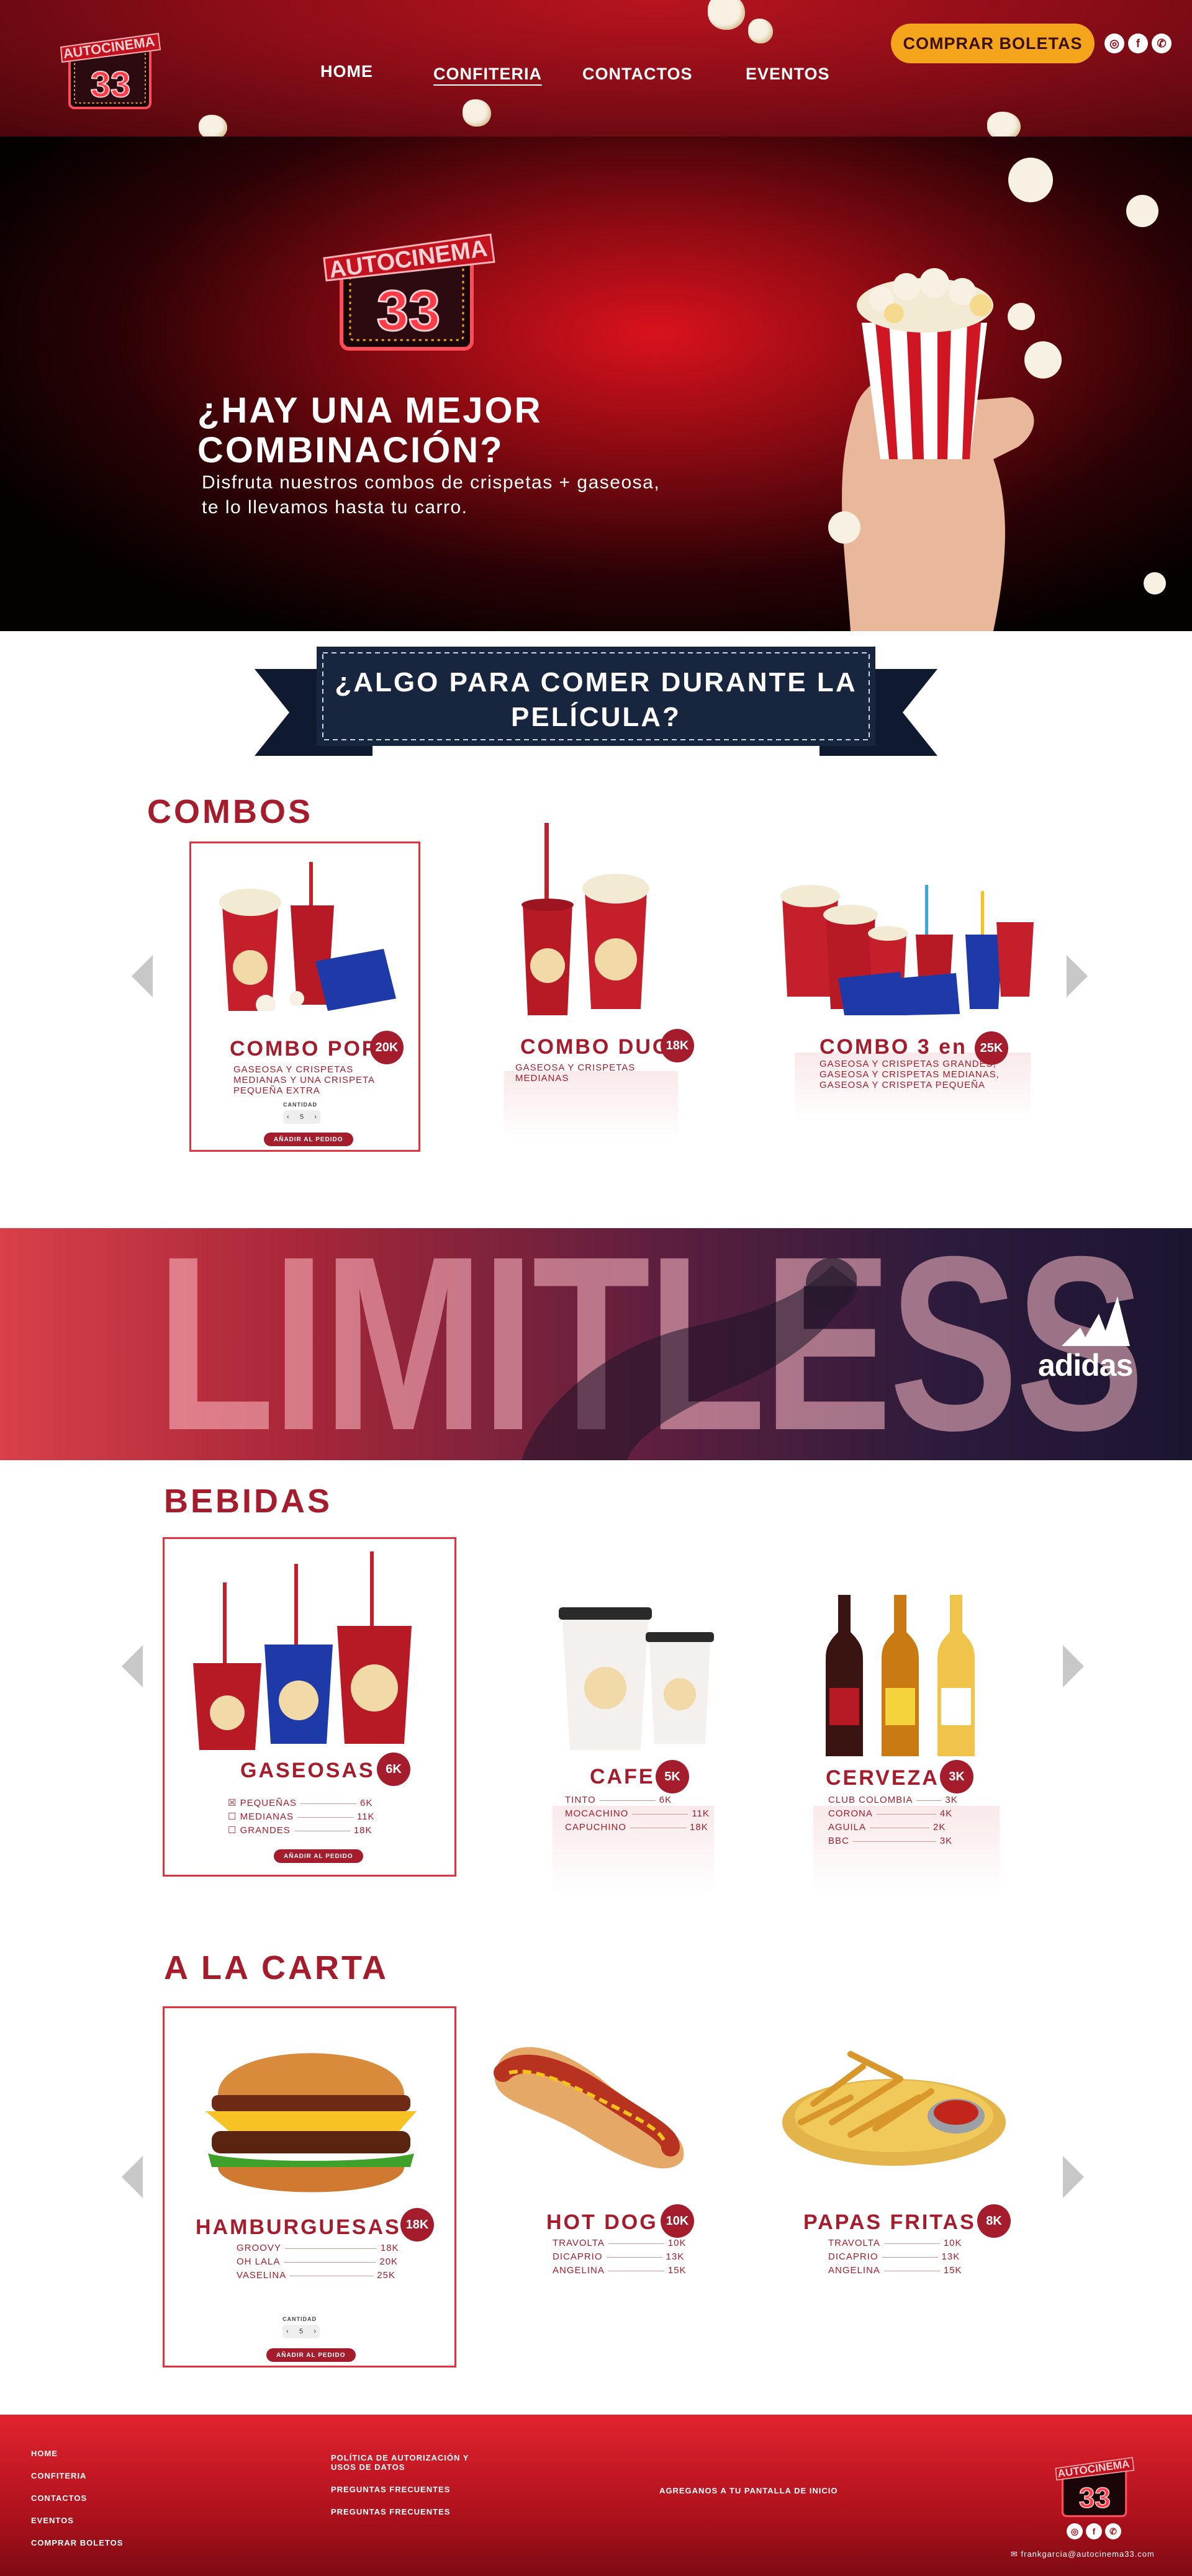 The image size is (1192, 2576). Describe the element at coordinates (142, 976) in the screenshot. I see `combos-prev-arrow` at that location.